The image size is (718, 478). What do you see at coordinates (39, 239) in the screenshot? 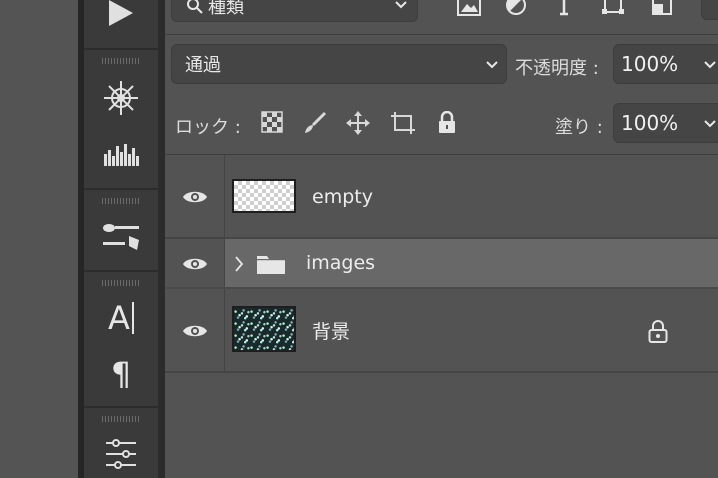
I see `workspace-background` at bounding box center [39, 239].